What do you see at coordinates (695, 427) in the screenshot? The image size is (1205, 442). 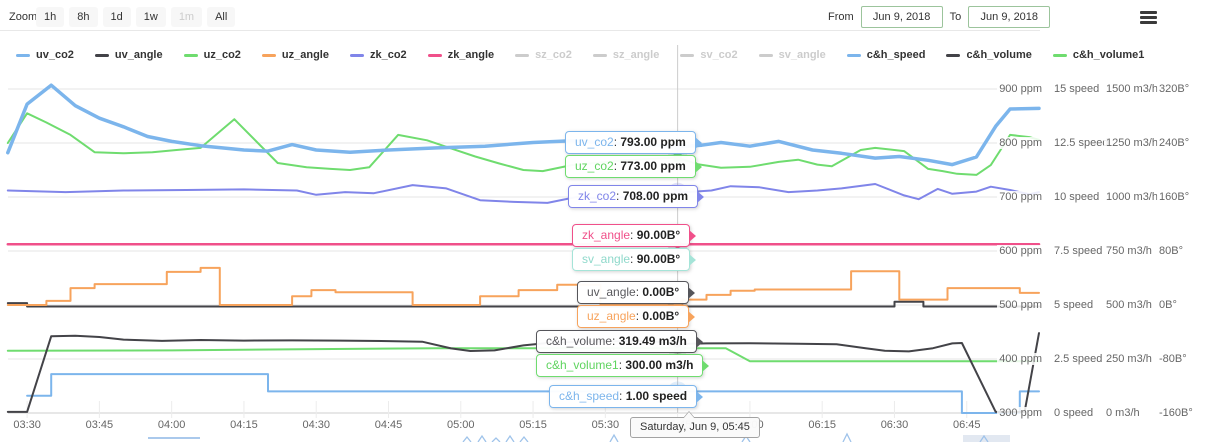 I see `crosshair-date-text: Saturday, Jun 9, 05:45` at bounding box center [695, 427].